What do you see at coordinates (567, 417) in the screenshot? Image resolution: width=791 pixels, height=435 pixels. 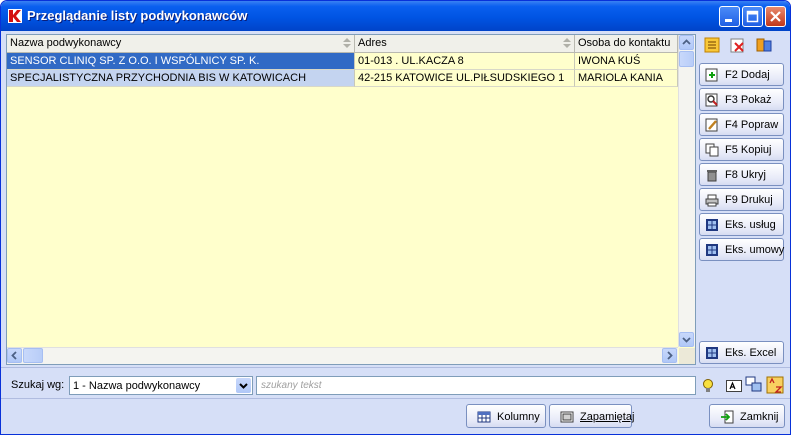 I see `save-layout-icon` at bounding box center [567, 417].